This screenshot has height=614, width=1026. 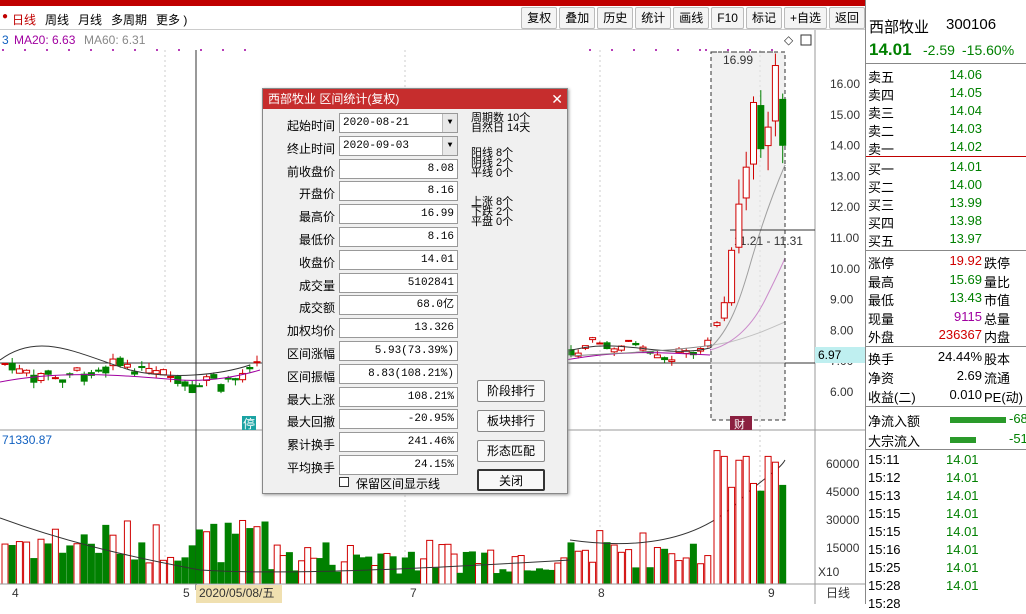 I want to click on stats-button: 统计, so click(x=653, y=18).